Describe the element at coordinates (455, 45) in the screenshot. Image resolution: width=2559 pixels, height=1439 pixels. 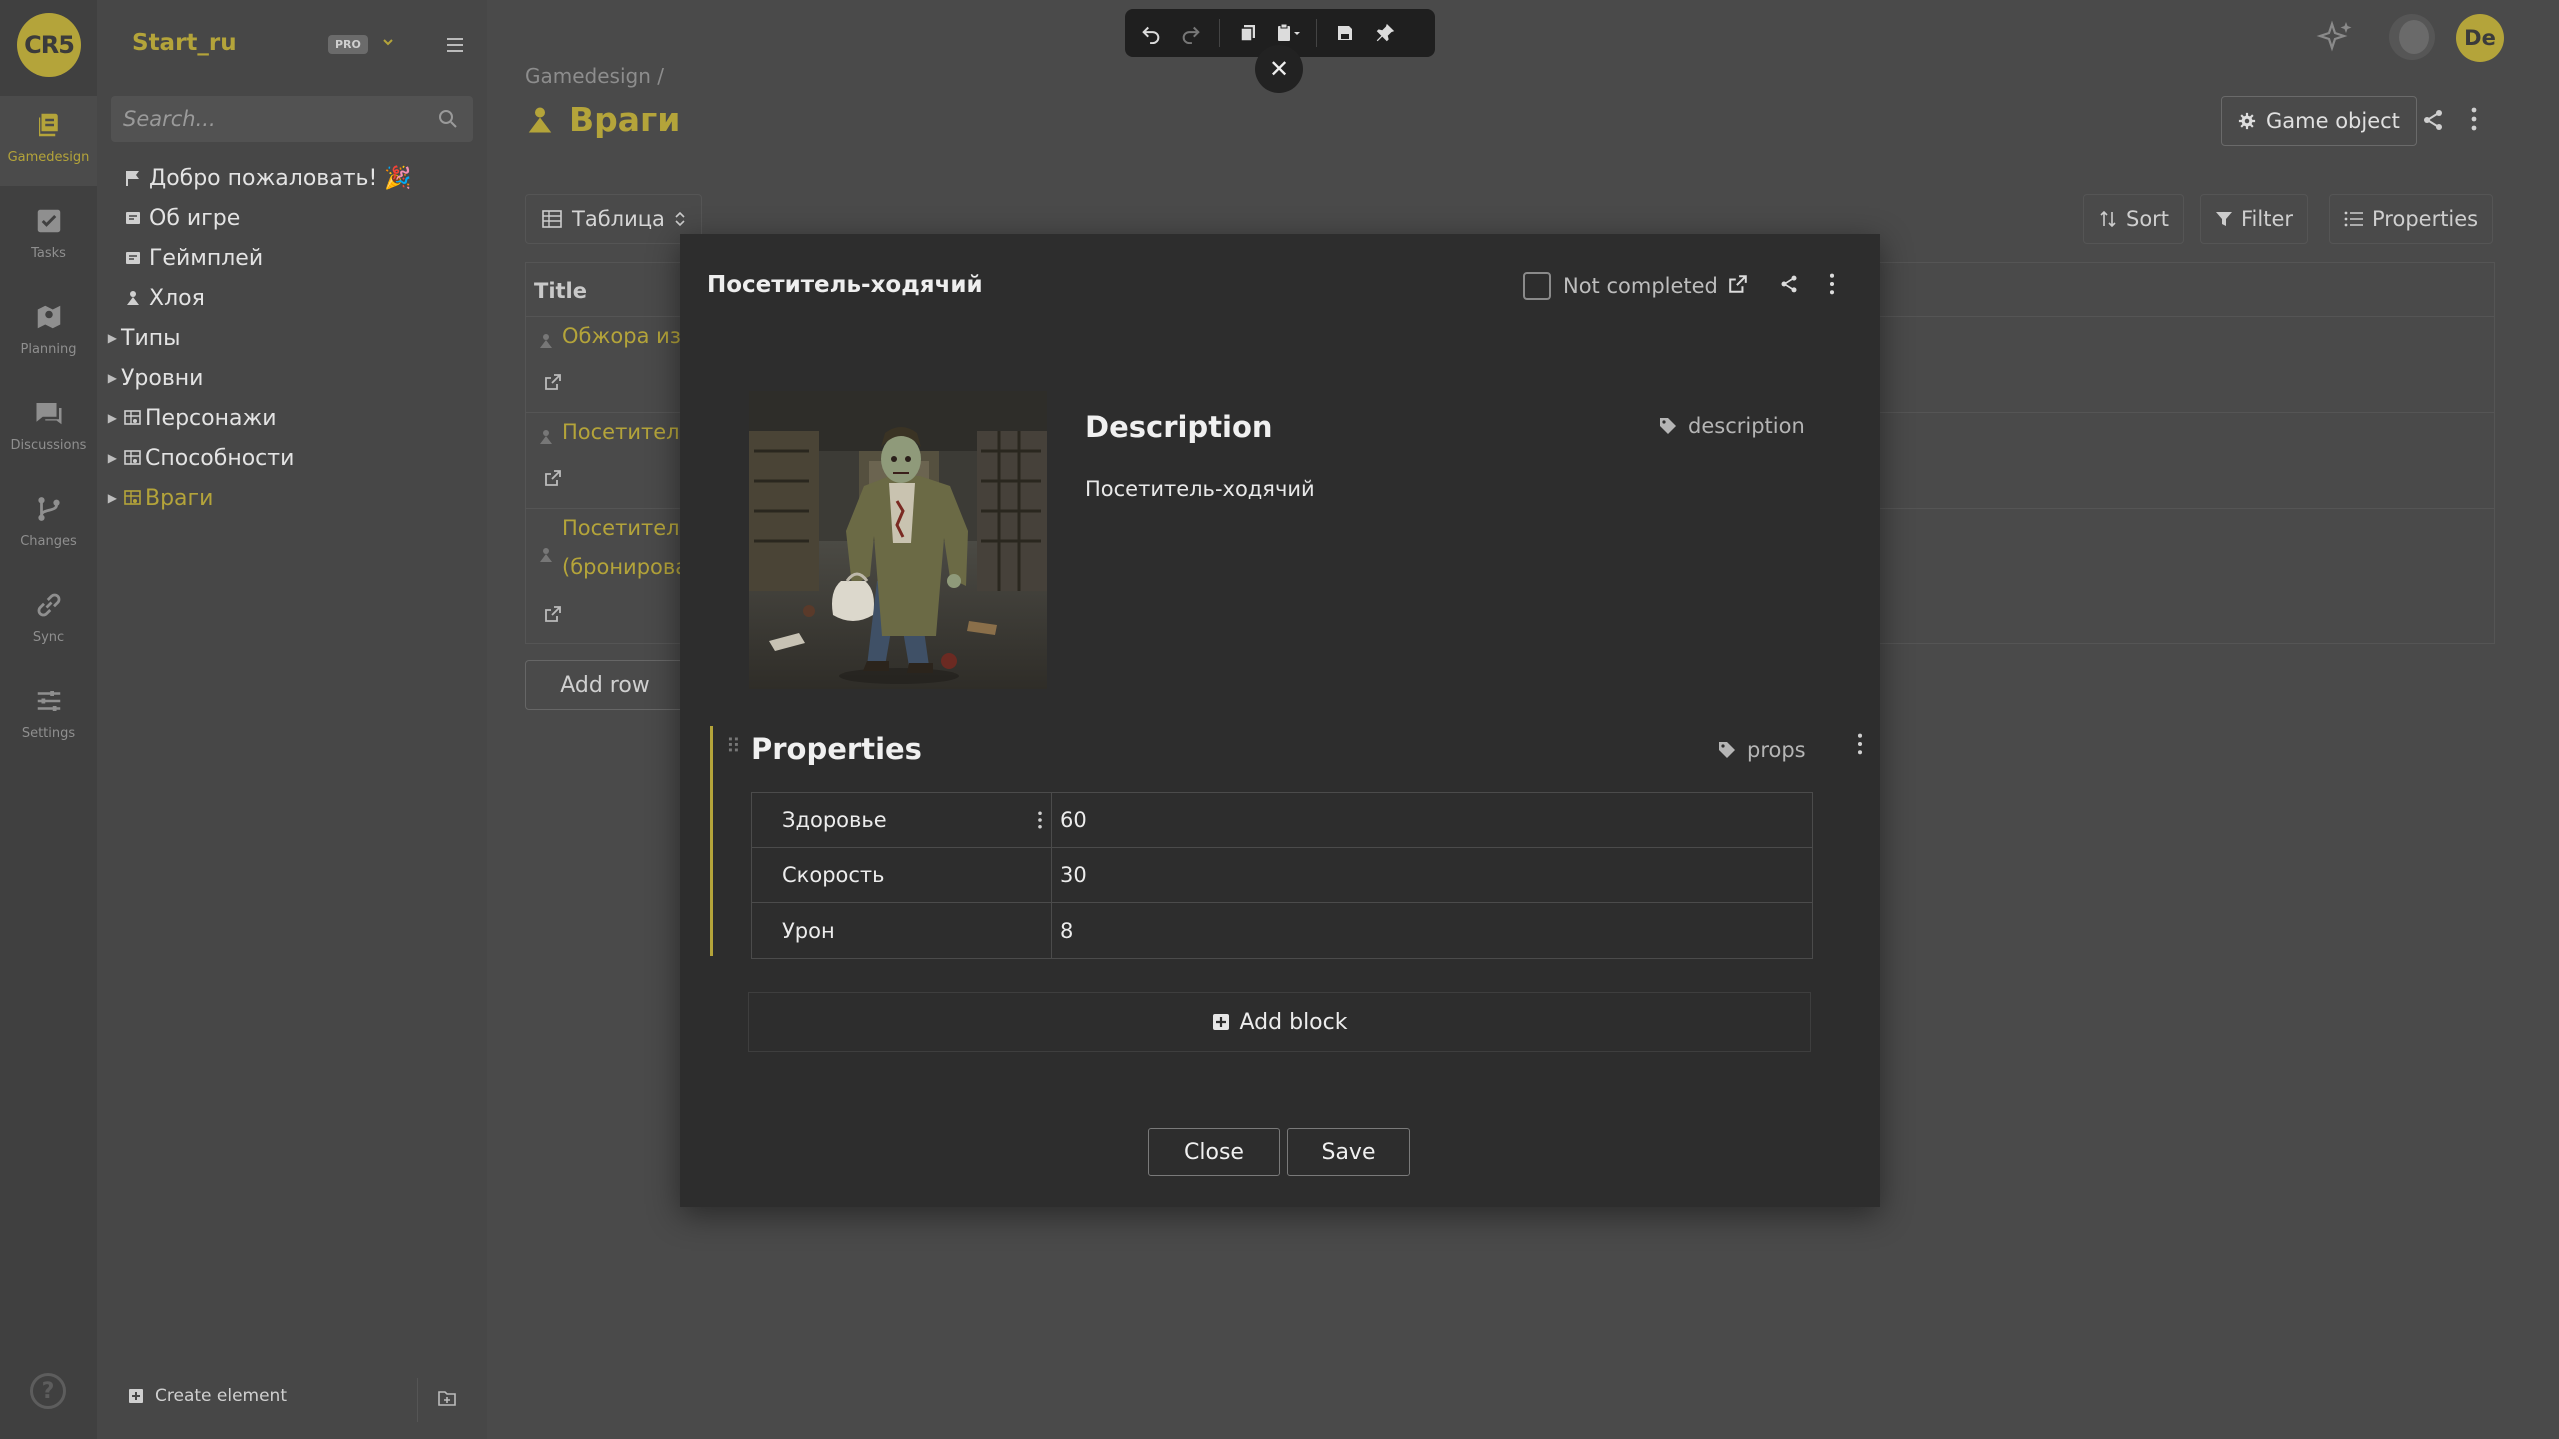
I see `hamburger-menu-icon` at that location.